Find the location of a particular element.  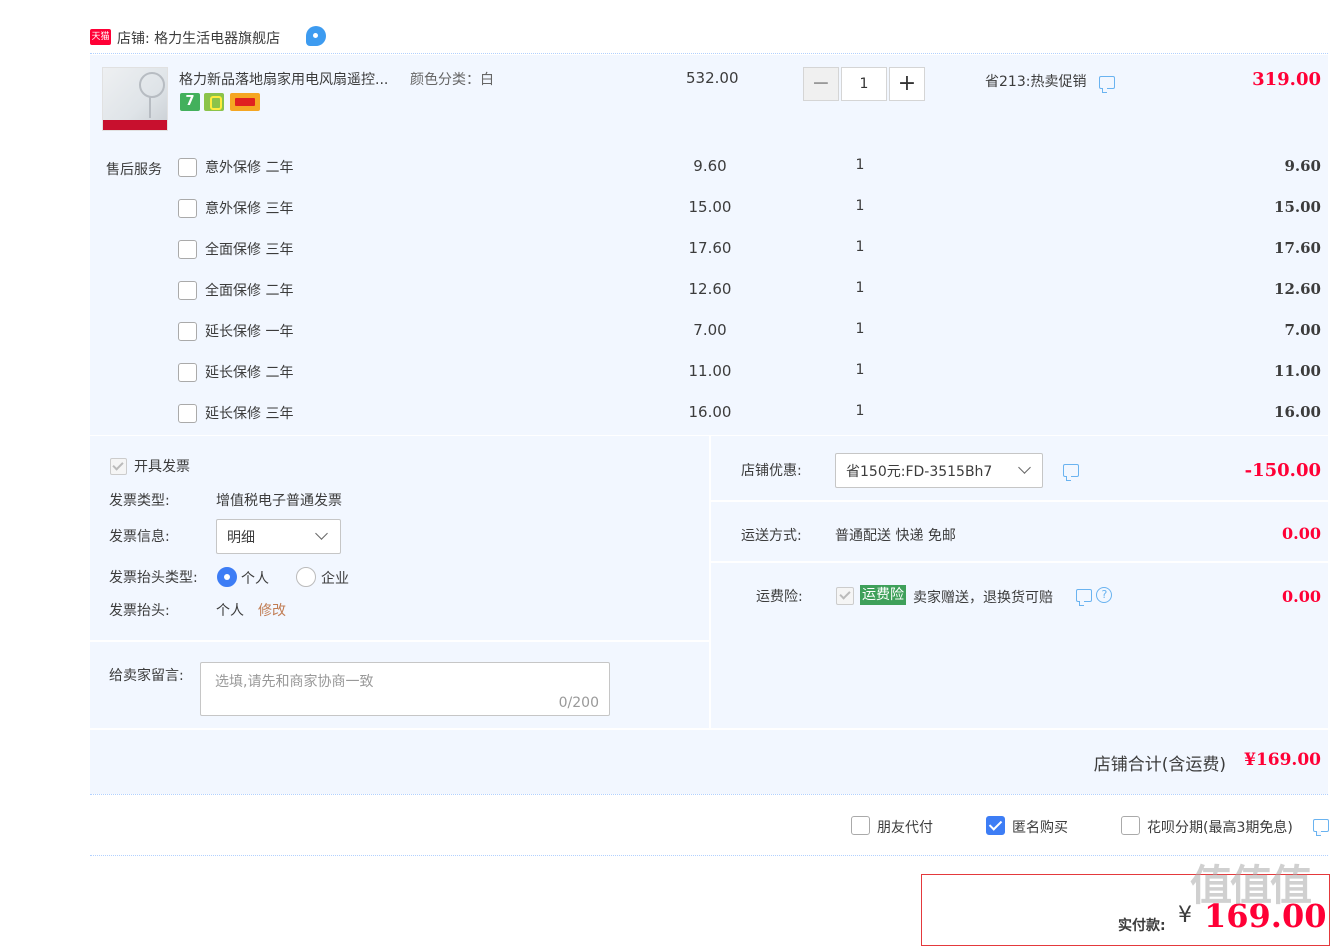

invoice-type-label: 发票类型: is located at coordinates (139, 501).